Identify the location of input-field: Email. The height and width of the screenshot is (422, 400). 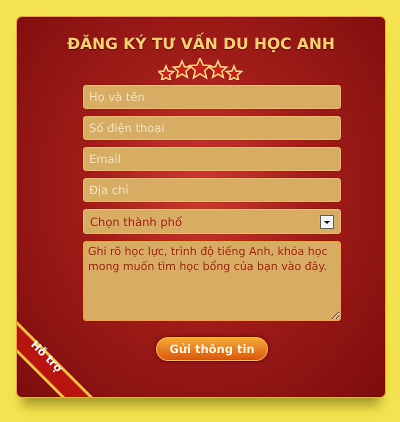
(212, 159).